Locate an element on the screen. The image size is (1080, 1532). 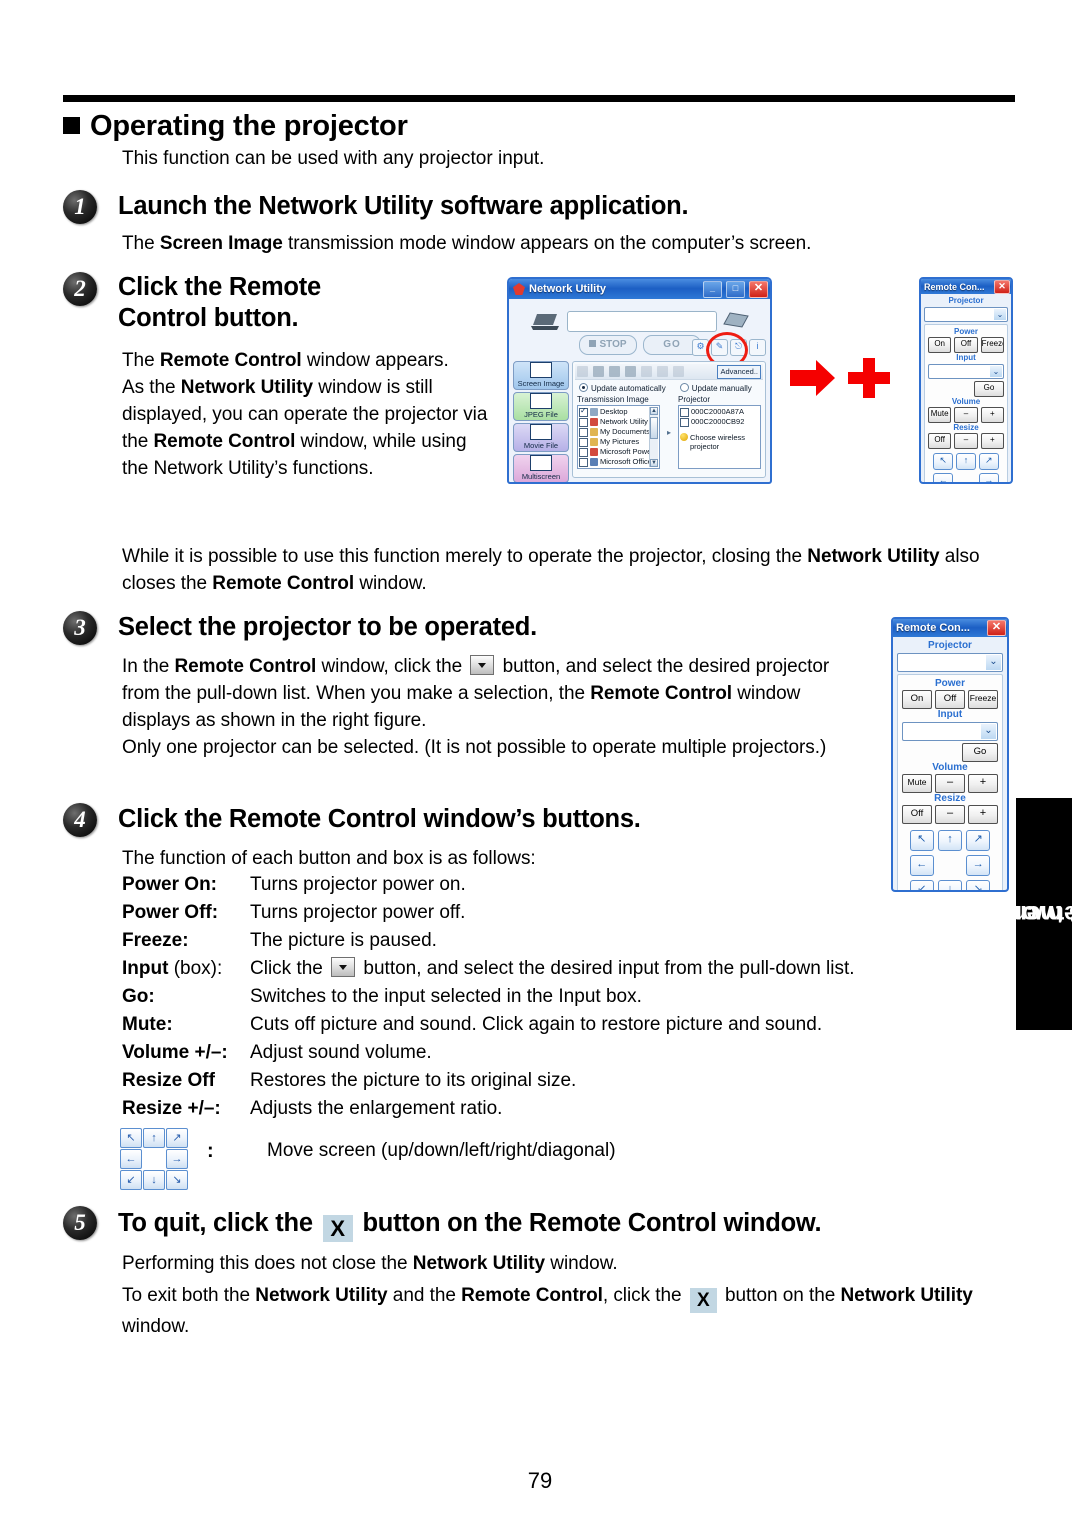
stop-square-icon is located at coordinates (593, 343).